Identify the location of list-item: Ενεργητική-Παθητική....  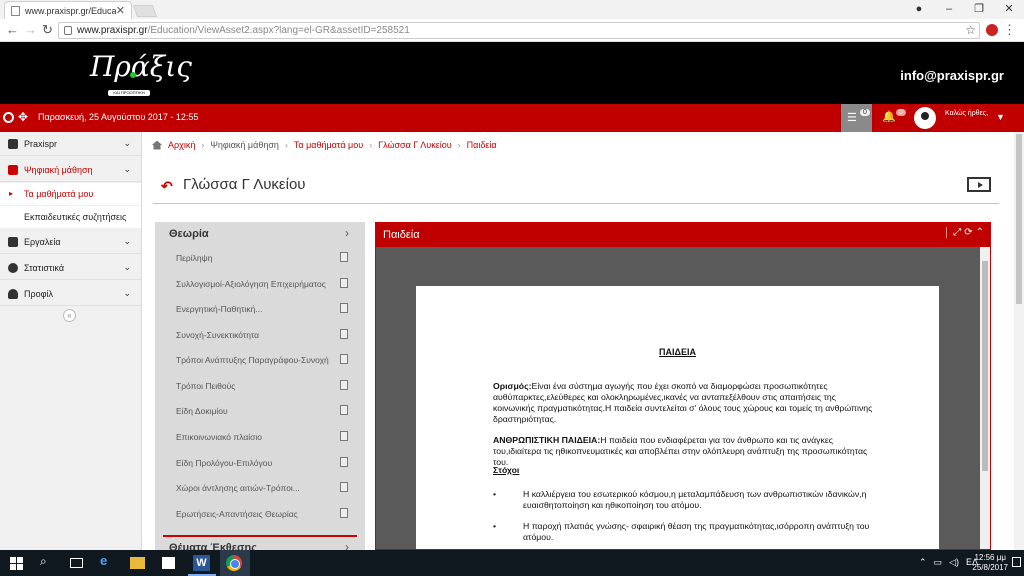
(266, 308).